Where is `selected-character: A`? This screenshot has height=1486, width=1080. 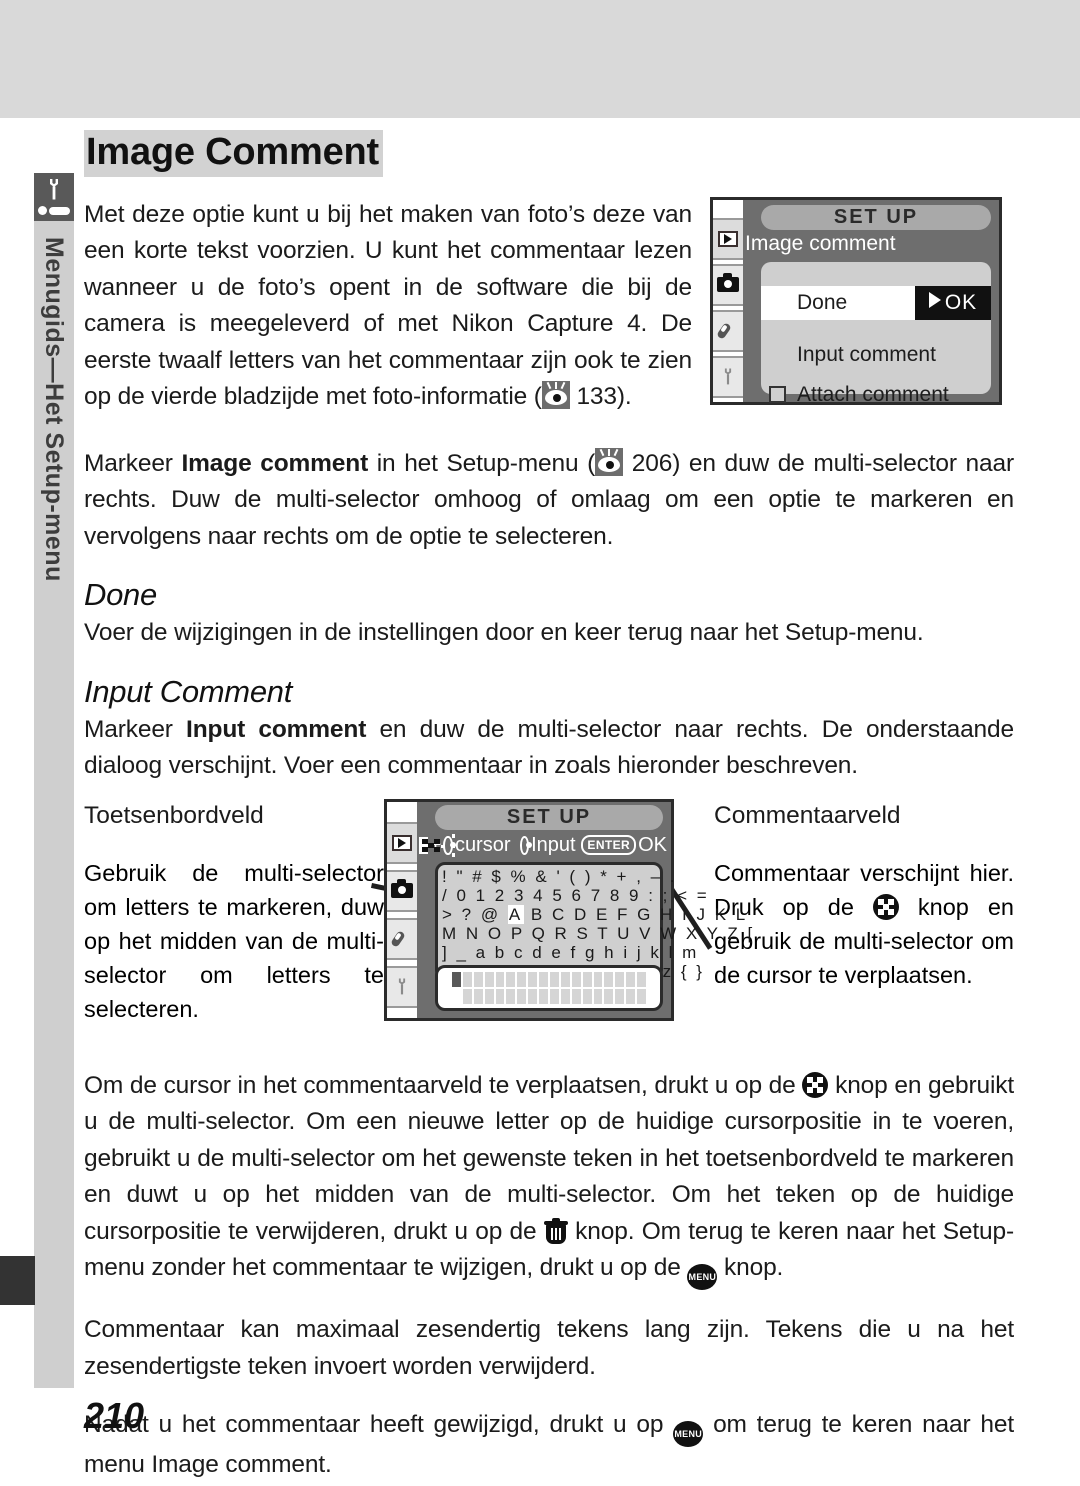
selected-character: A is located at coordinates (515, 914).